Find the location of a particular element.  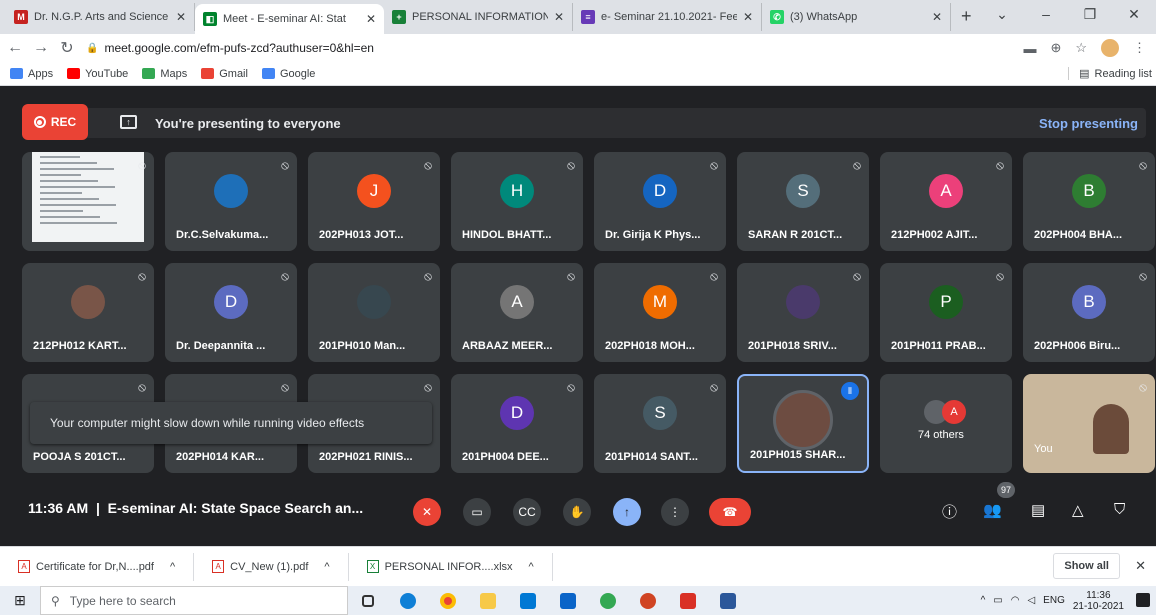

show-all-downloads-button: Show all is located at coordinates (1086, 566).